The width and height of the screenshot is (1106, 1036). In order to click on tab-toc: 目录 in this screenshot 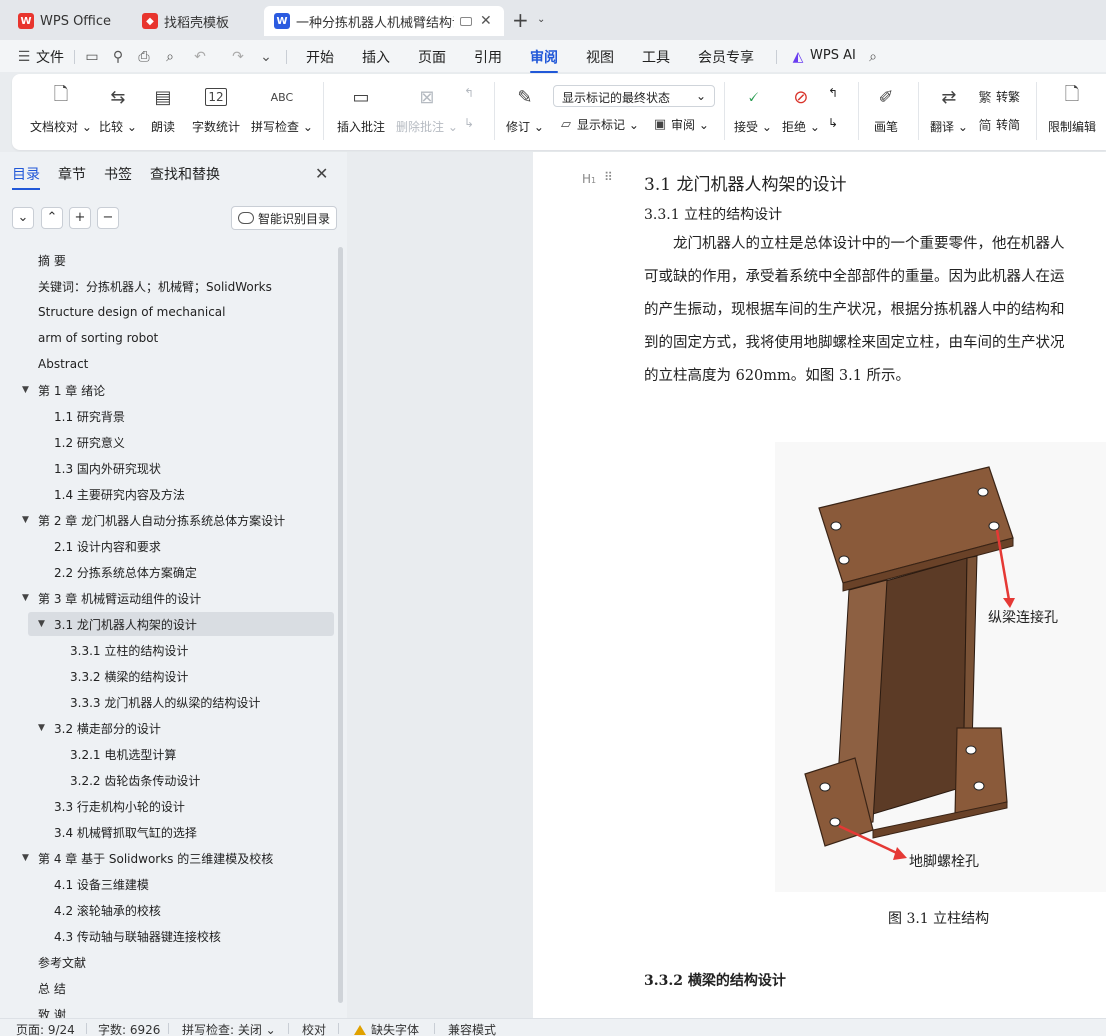, I will do `click(26, 177)`.